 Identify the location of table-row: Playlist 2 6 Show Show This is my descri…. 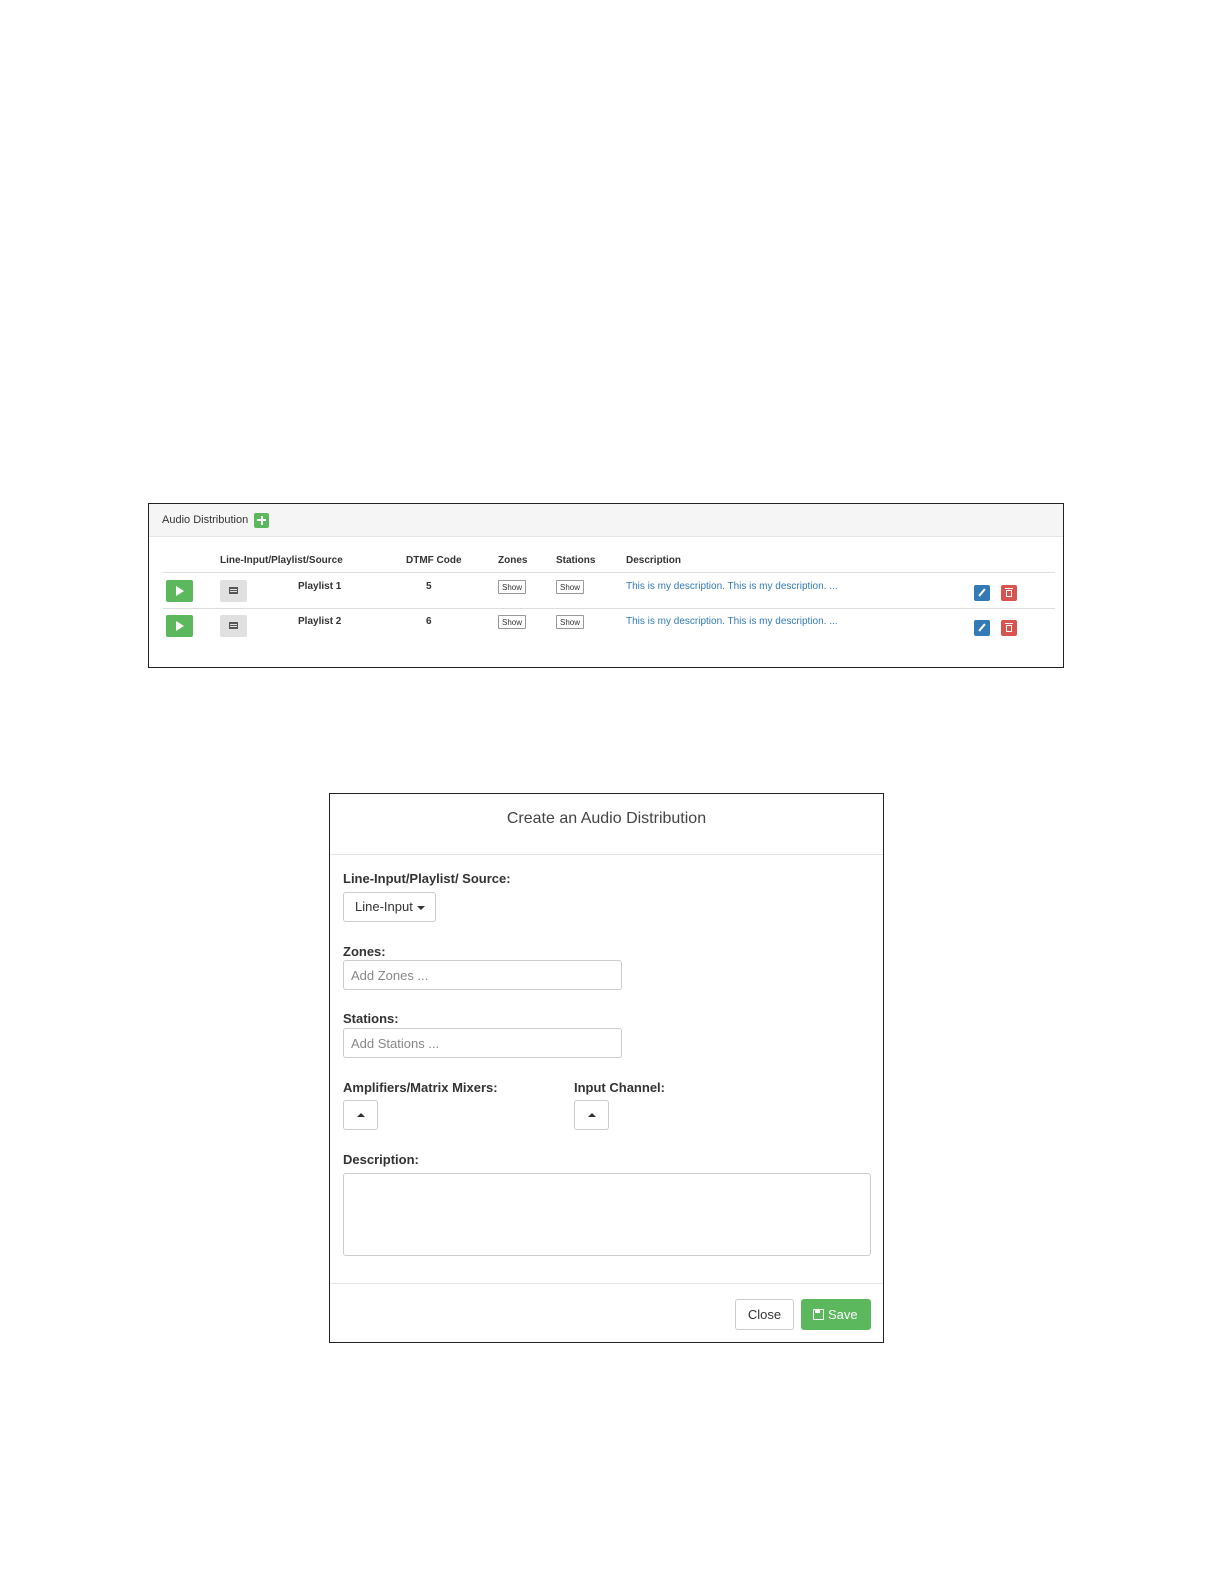
(606, 627).